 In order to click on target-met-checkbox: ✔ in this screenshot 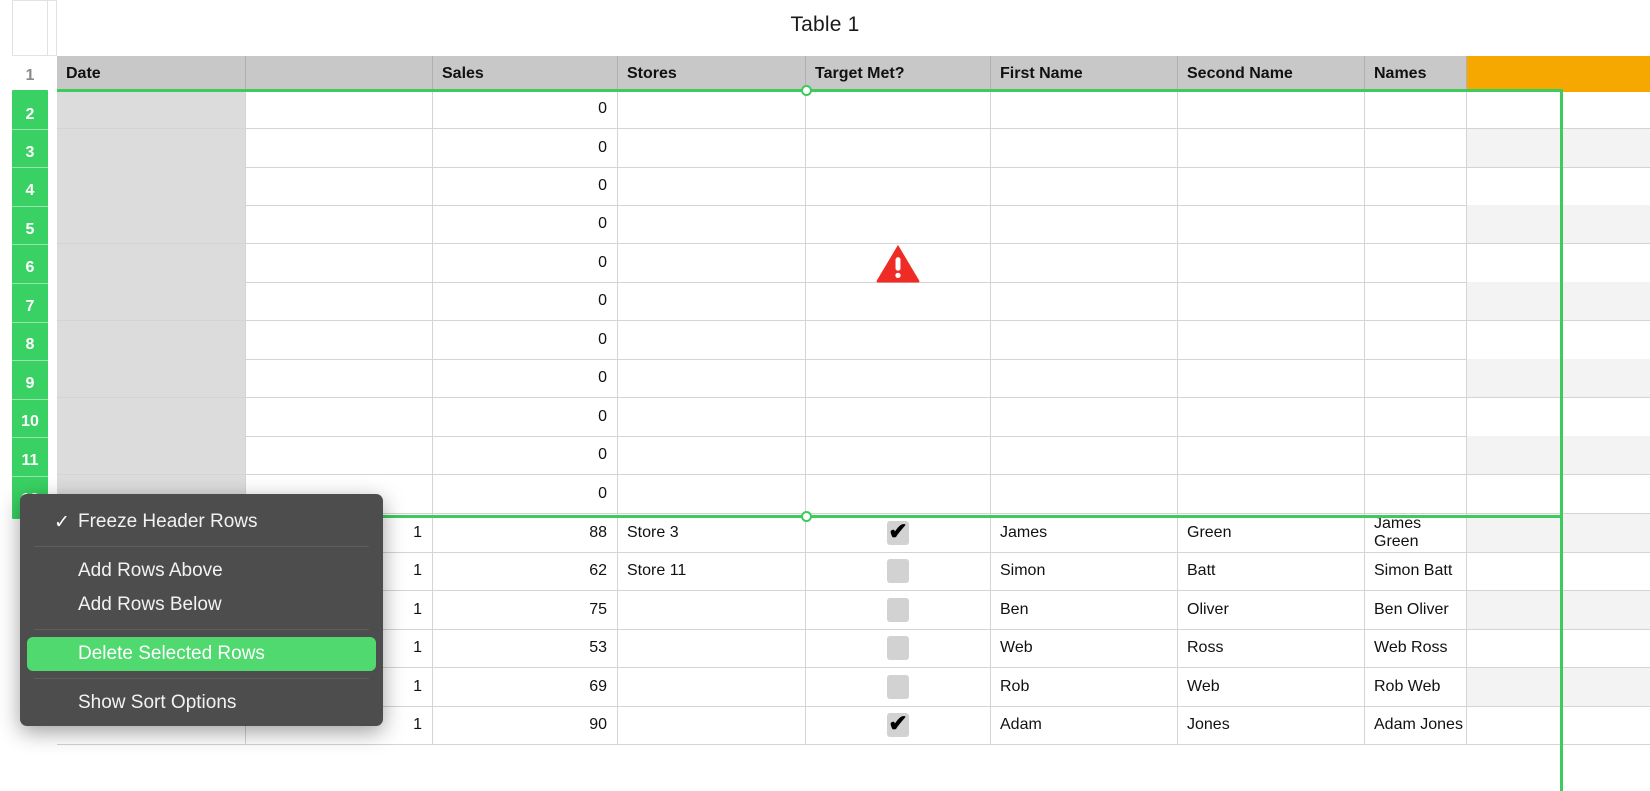, I will do `click(898, 723)`.